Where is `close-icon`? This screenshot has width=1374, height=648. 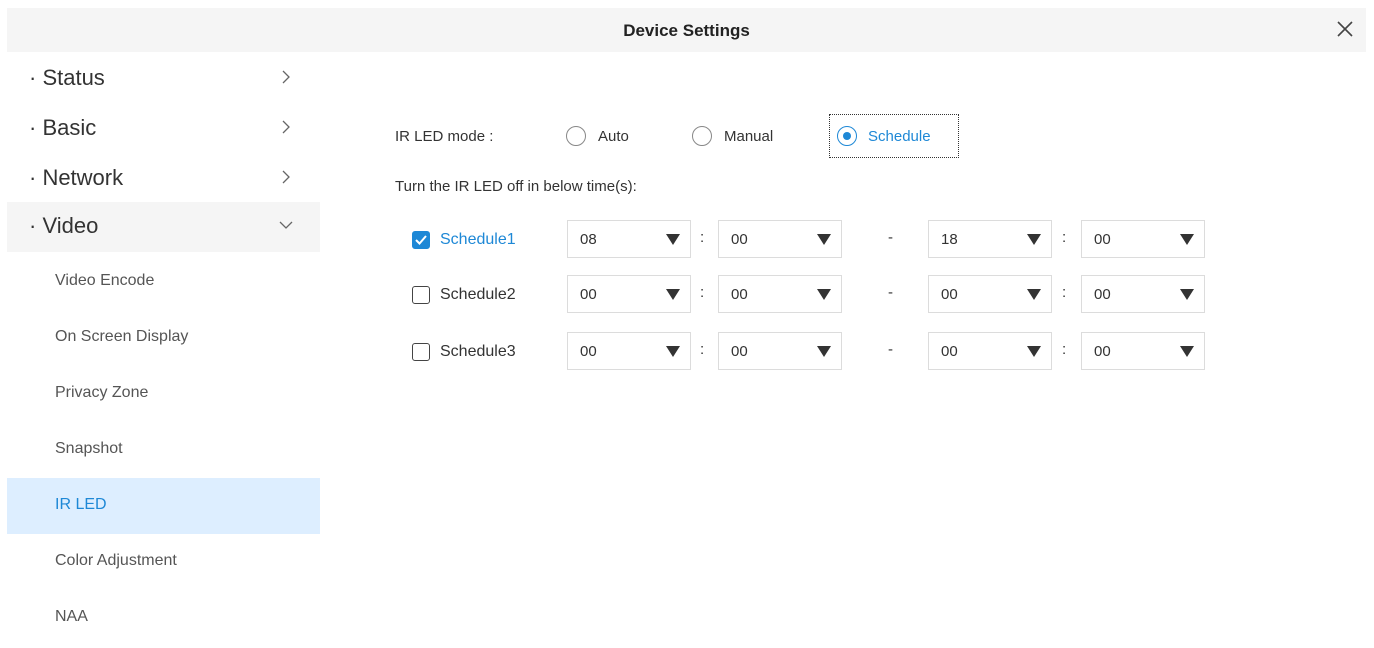
close-icon is located at coordinates (1345, 29).